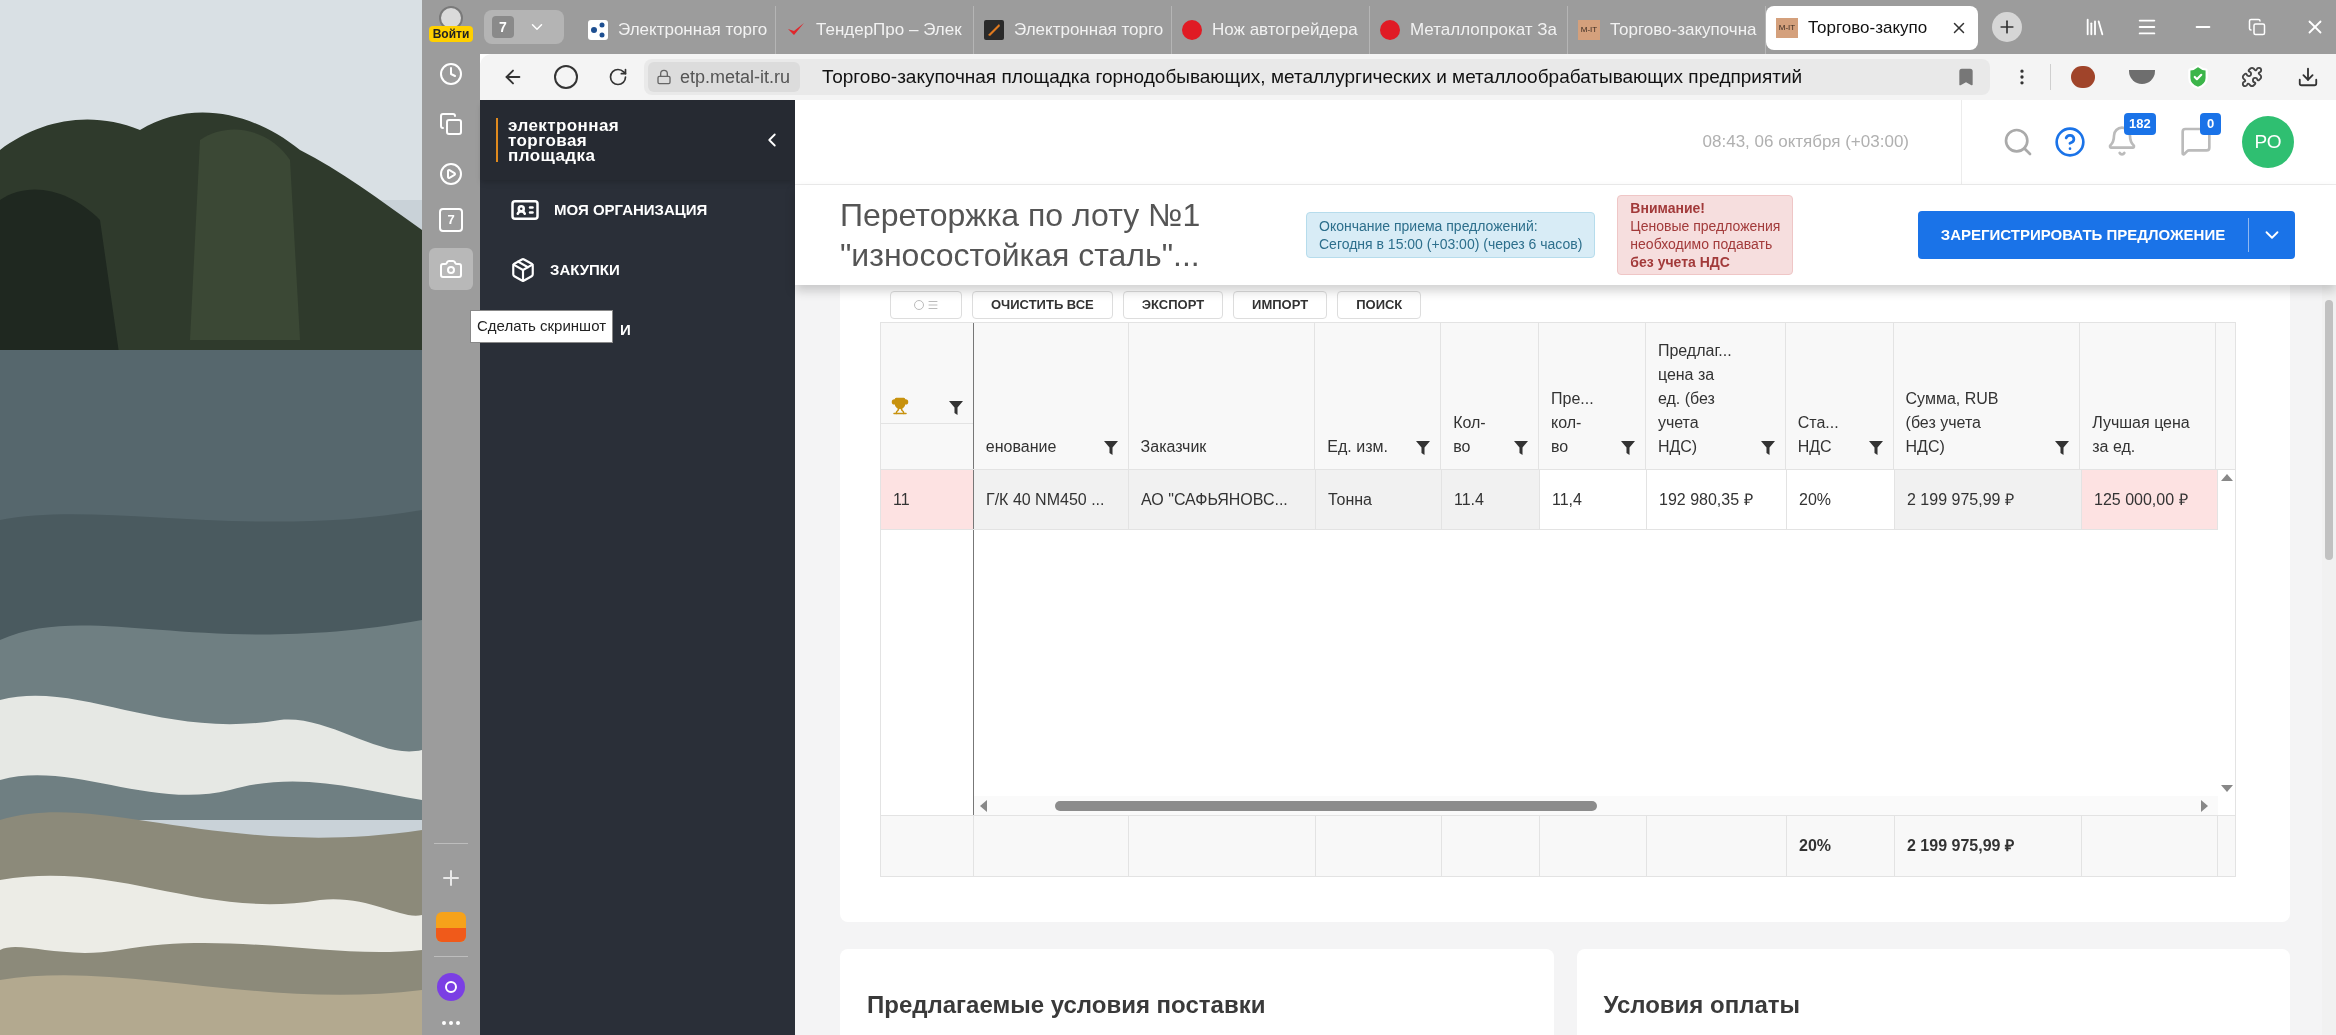 The height and width of the screenshot is (1035, 2336). I want to click on nav-item: МОЯ ОРГАНИЗАЦИЯ, so click(637, 210).